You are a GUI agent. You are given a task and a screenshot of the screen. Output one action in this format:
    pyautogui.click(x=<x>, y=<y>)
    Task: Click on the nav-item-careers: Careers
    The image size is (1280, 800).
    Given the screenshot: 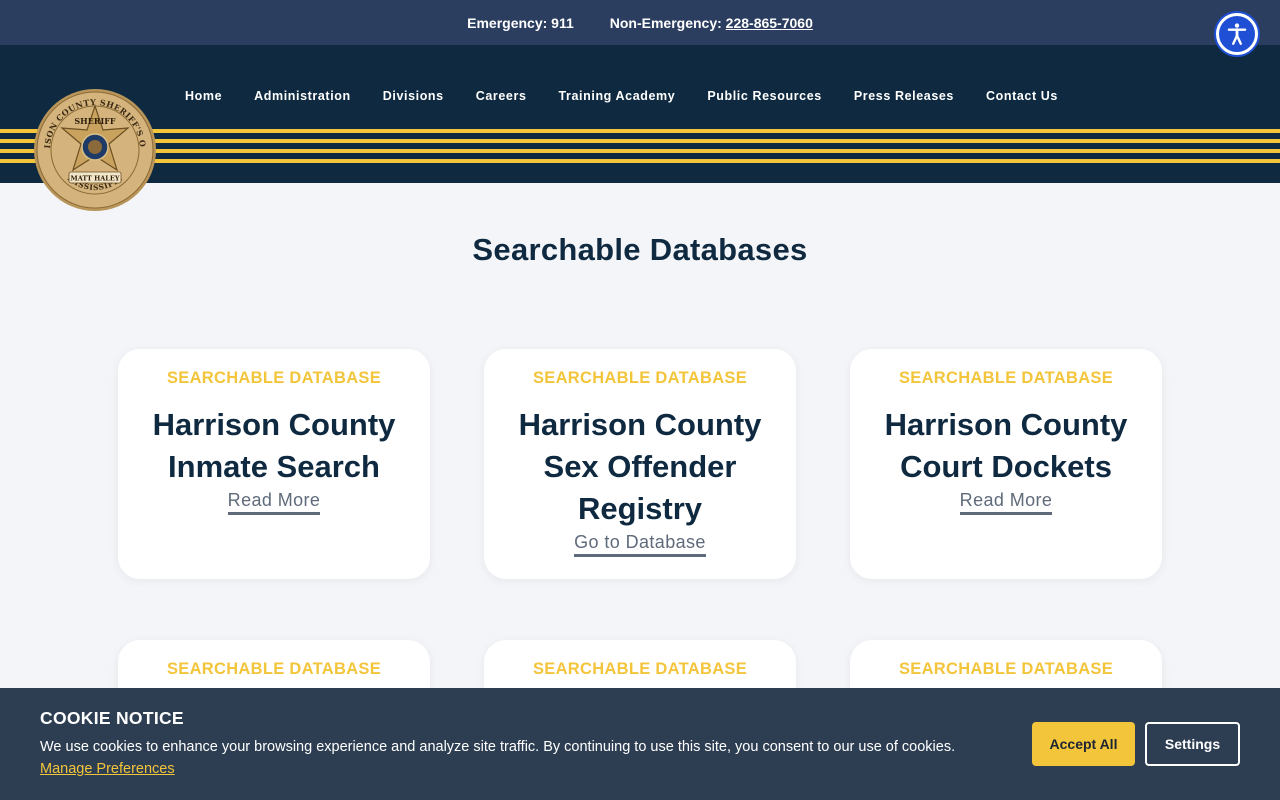 What is the action you would take?
    pyautogui.click(x=501, y=96)
    